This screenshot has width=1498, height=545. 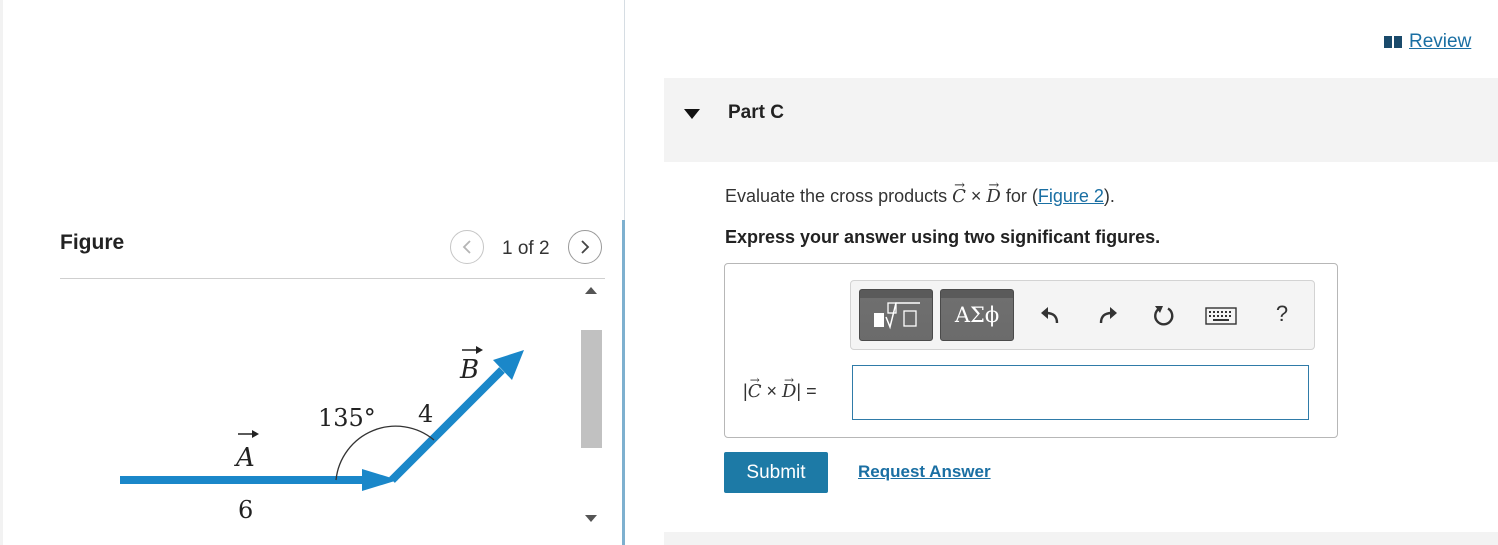 What do you see at coordinates (976, 196) in the screenshot?
I see `times-symbol: ×` at bounding box center [976, 196].